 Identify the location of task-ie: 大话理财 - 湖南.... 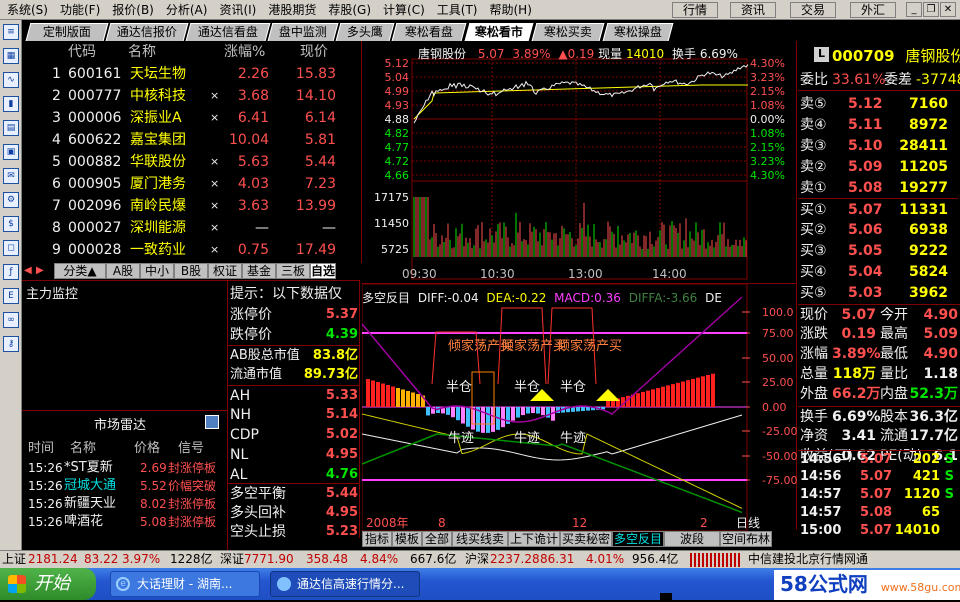
(185, 584).